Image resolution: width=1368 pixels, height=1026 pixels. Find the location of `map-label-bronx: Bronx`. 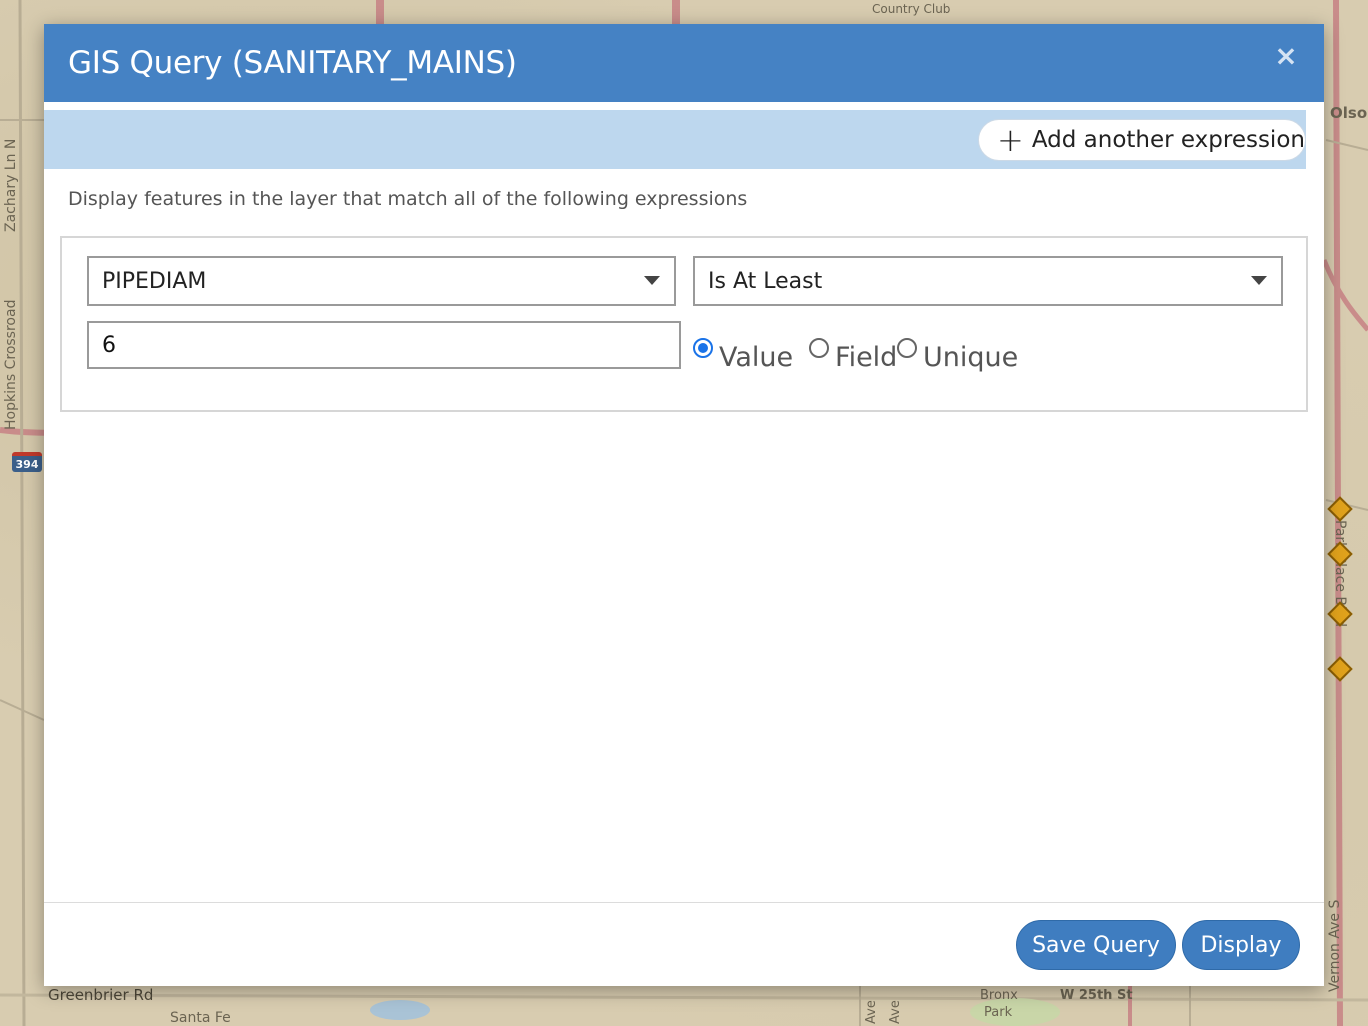

map-label-bronx: Bronx is located at coordinates (999, 995).